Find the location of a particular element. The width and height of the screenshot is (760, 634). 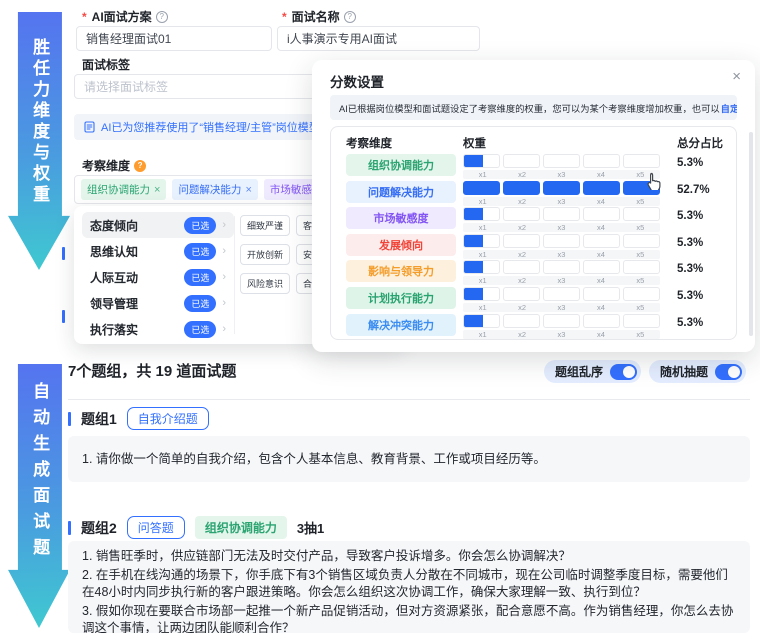

column-header-dimension: 考察维度 is located at coordinates (369, 144).